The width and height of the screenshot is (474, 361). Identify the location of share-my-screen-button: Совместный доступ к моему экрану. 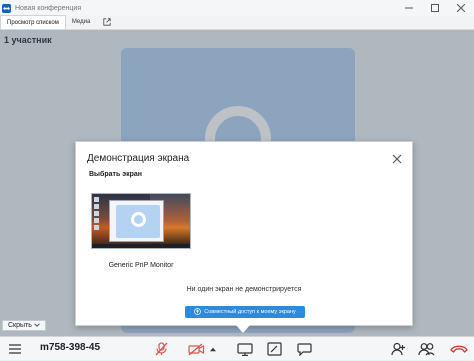
(245, 312).